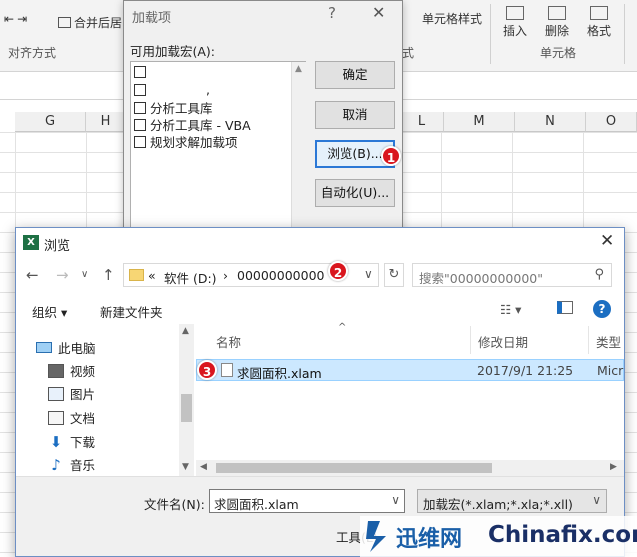 The image size is (637, 557). What do you see at coordinates (452, 18) in the screenshot?
I see `cell-styles-button: 单元格样式` at bounding box center [452, 18].